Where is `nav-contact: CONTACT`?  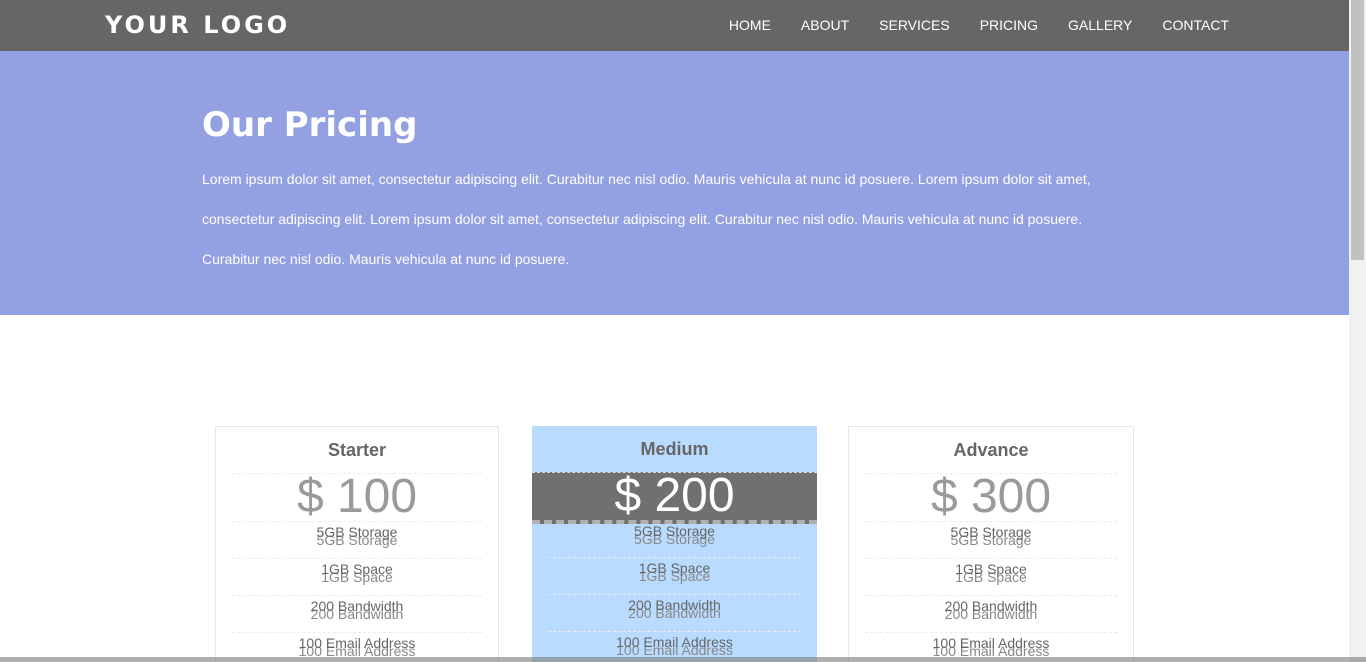 nav-contact: CONTACT is located at coordinates (1195, 25).